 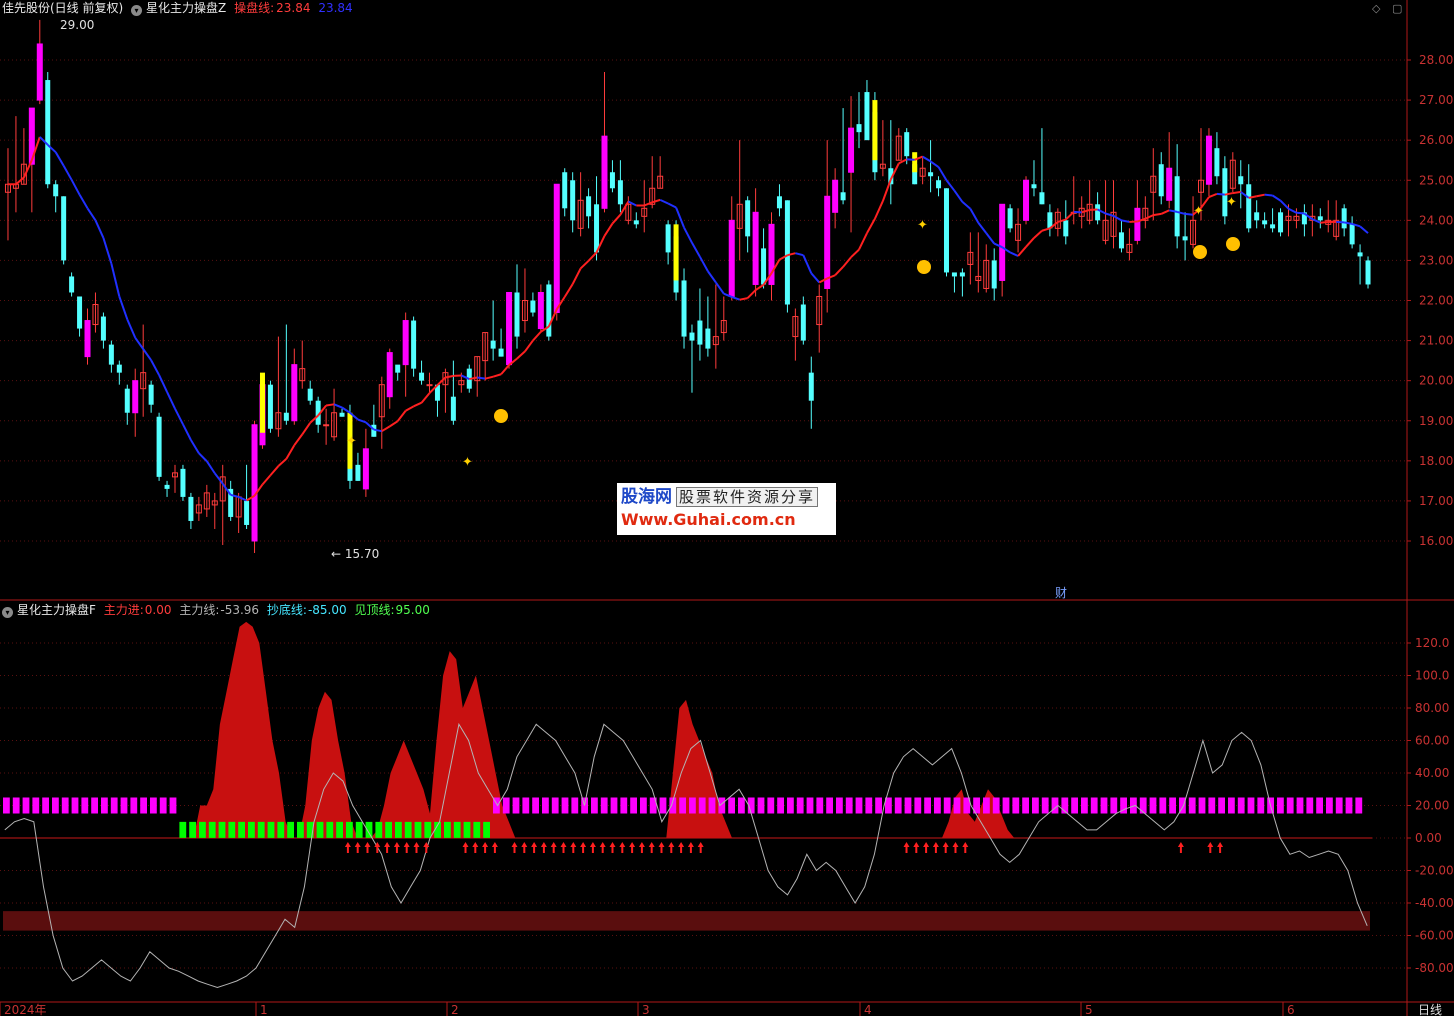 I want to click on operate-line-value-blue: 23.84, so click(x=335, y=8).